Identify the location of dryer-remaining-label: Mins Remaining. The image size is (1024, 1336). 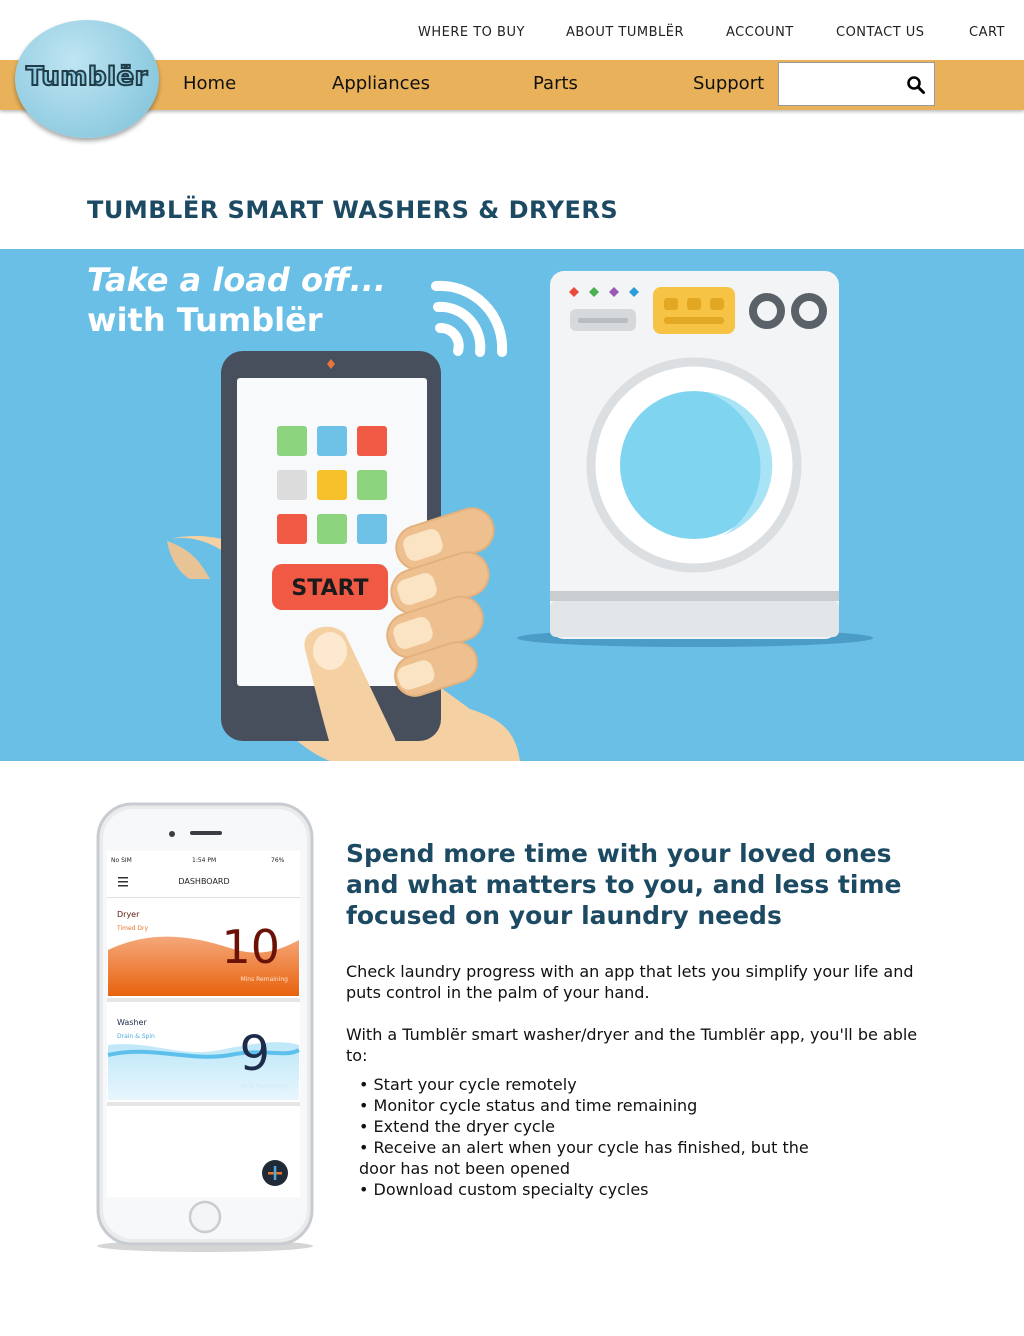
(264, 979).